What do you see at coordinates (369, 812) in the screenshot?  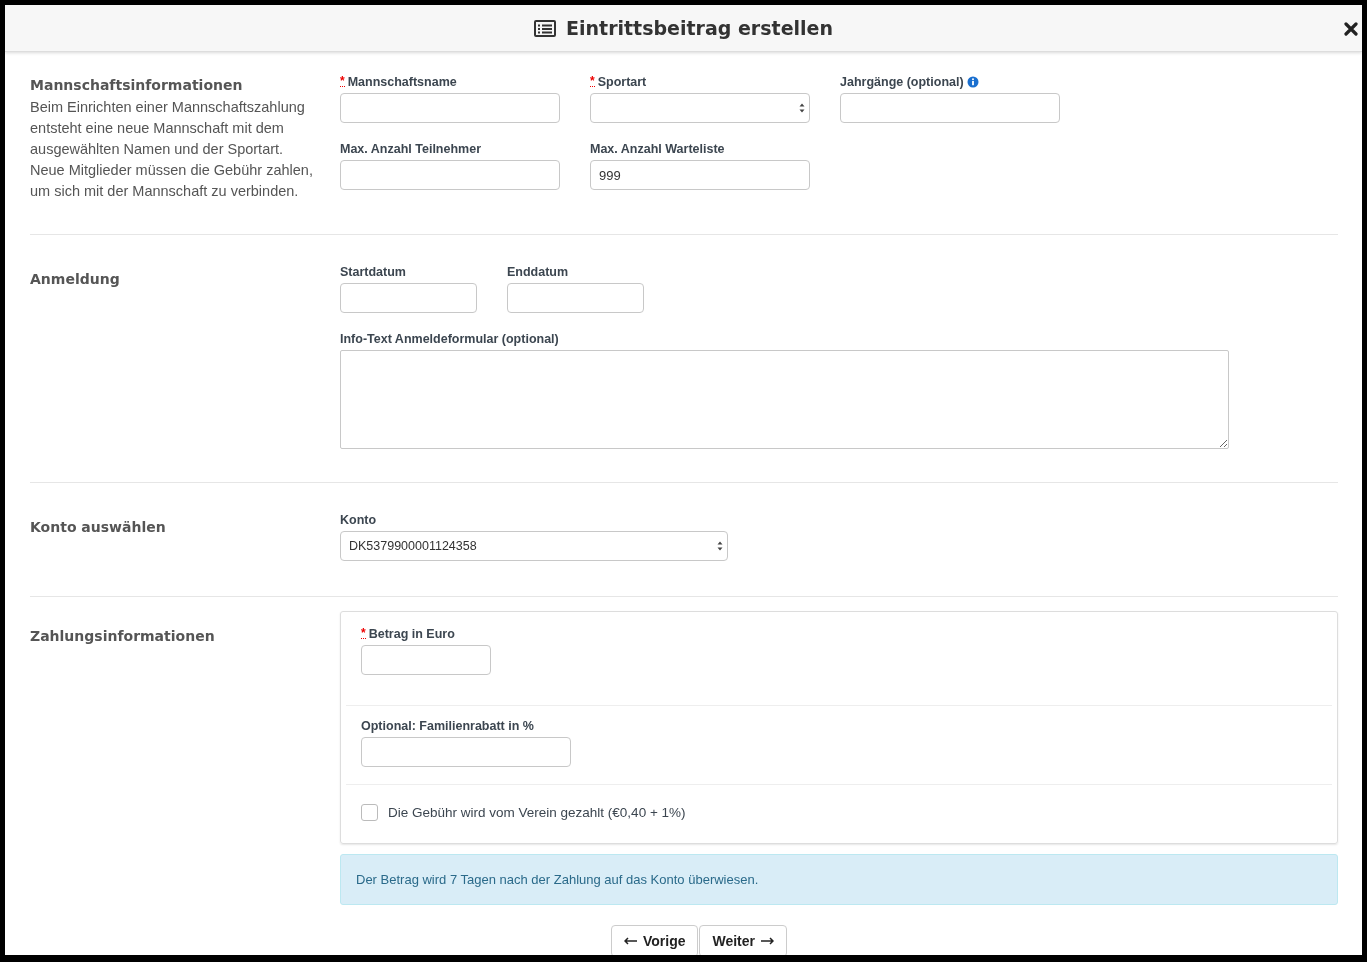 I see `checkbox` at bounding box center [369, 812].